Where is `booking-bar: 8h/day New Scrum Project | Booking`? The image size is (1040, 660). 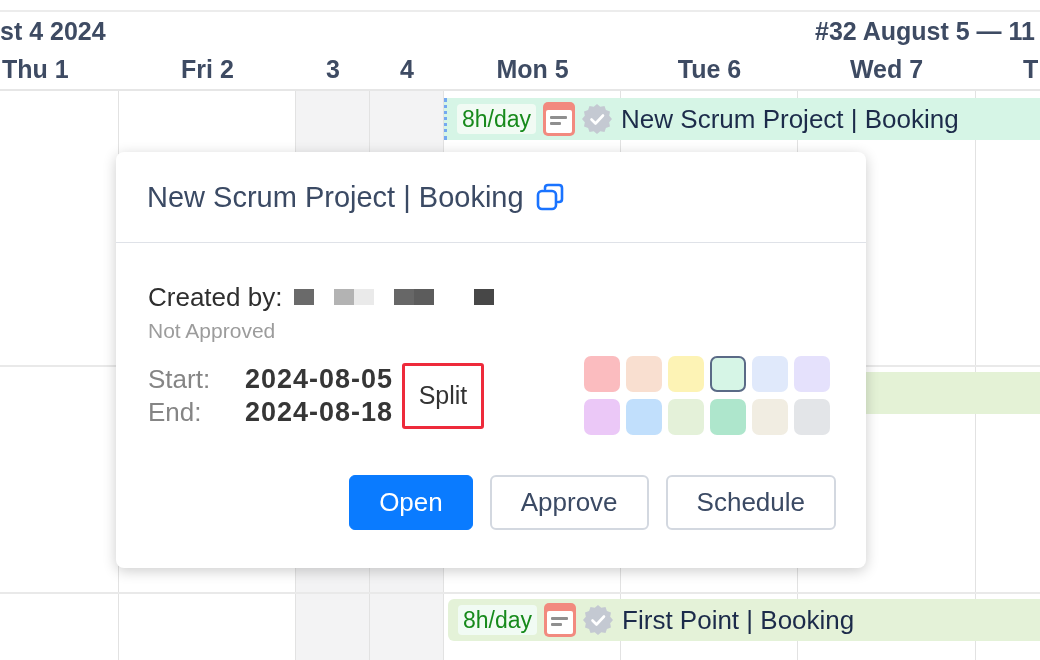 booking-bar: 8h/day New Scrum Project | Booking is located at coordinates (742, 119).